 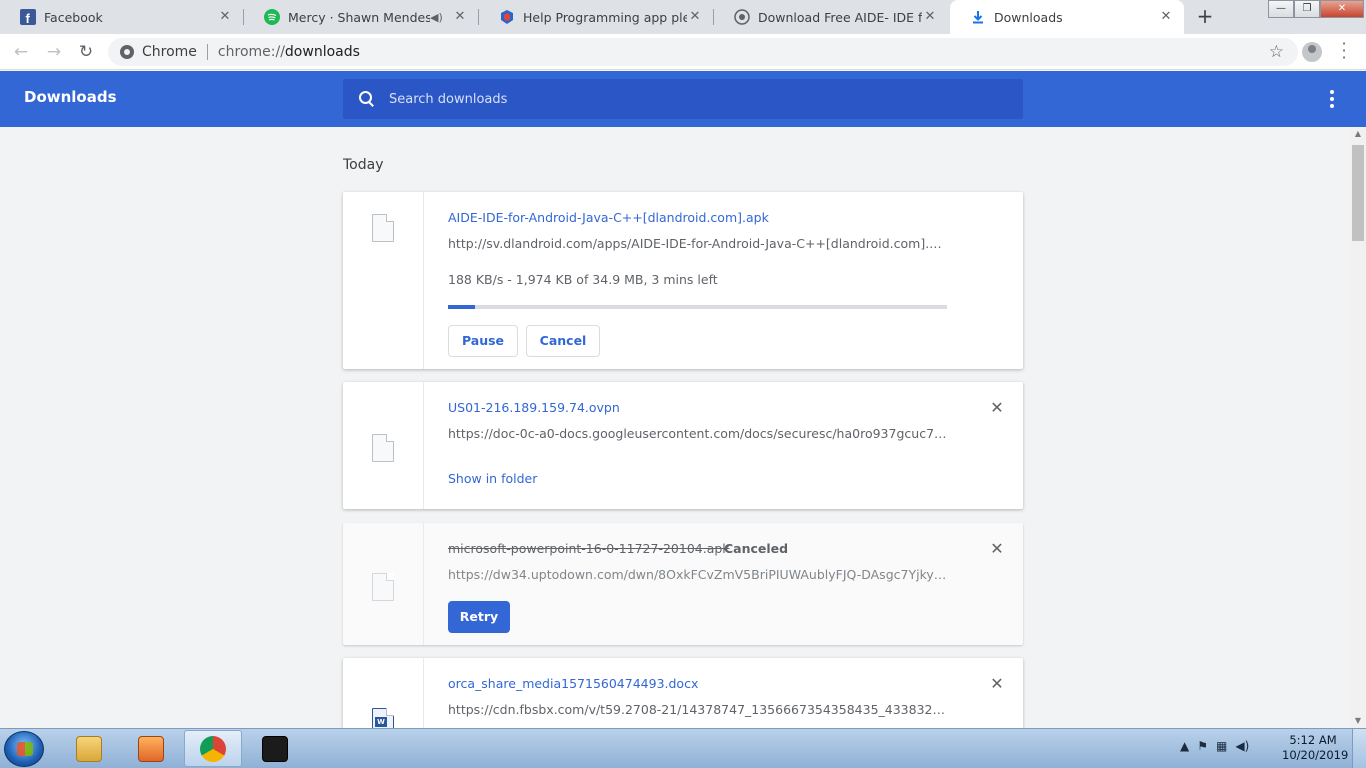 I want to click on stackexchange-icon, so click(x=507, y=17).